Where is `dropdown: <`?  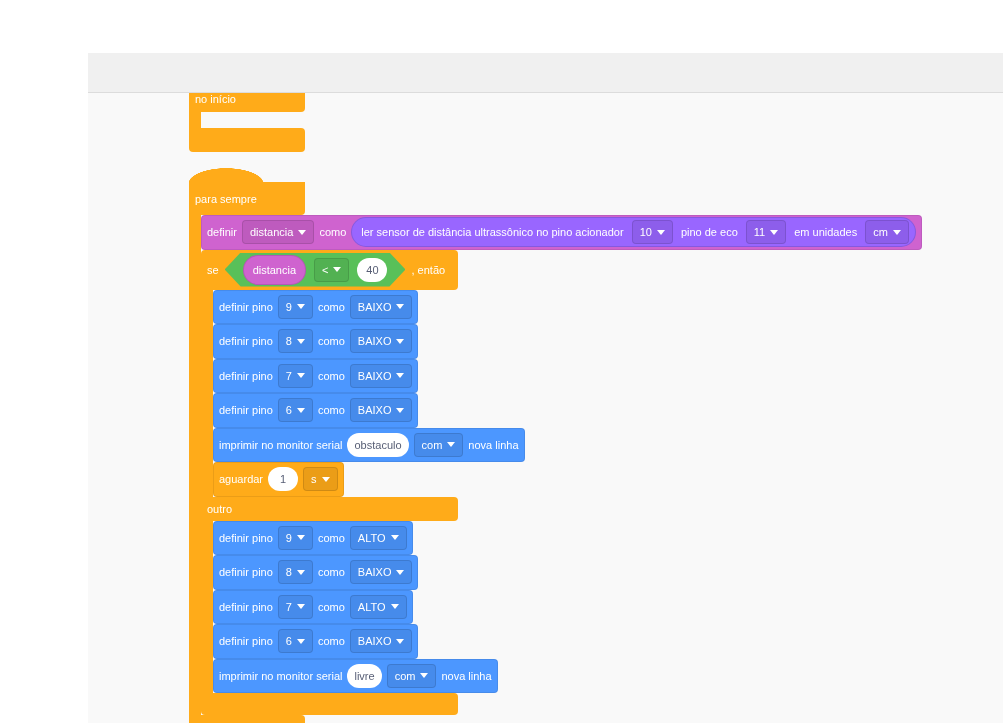
dropdown: < is located at coordinates (332, 269).